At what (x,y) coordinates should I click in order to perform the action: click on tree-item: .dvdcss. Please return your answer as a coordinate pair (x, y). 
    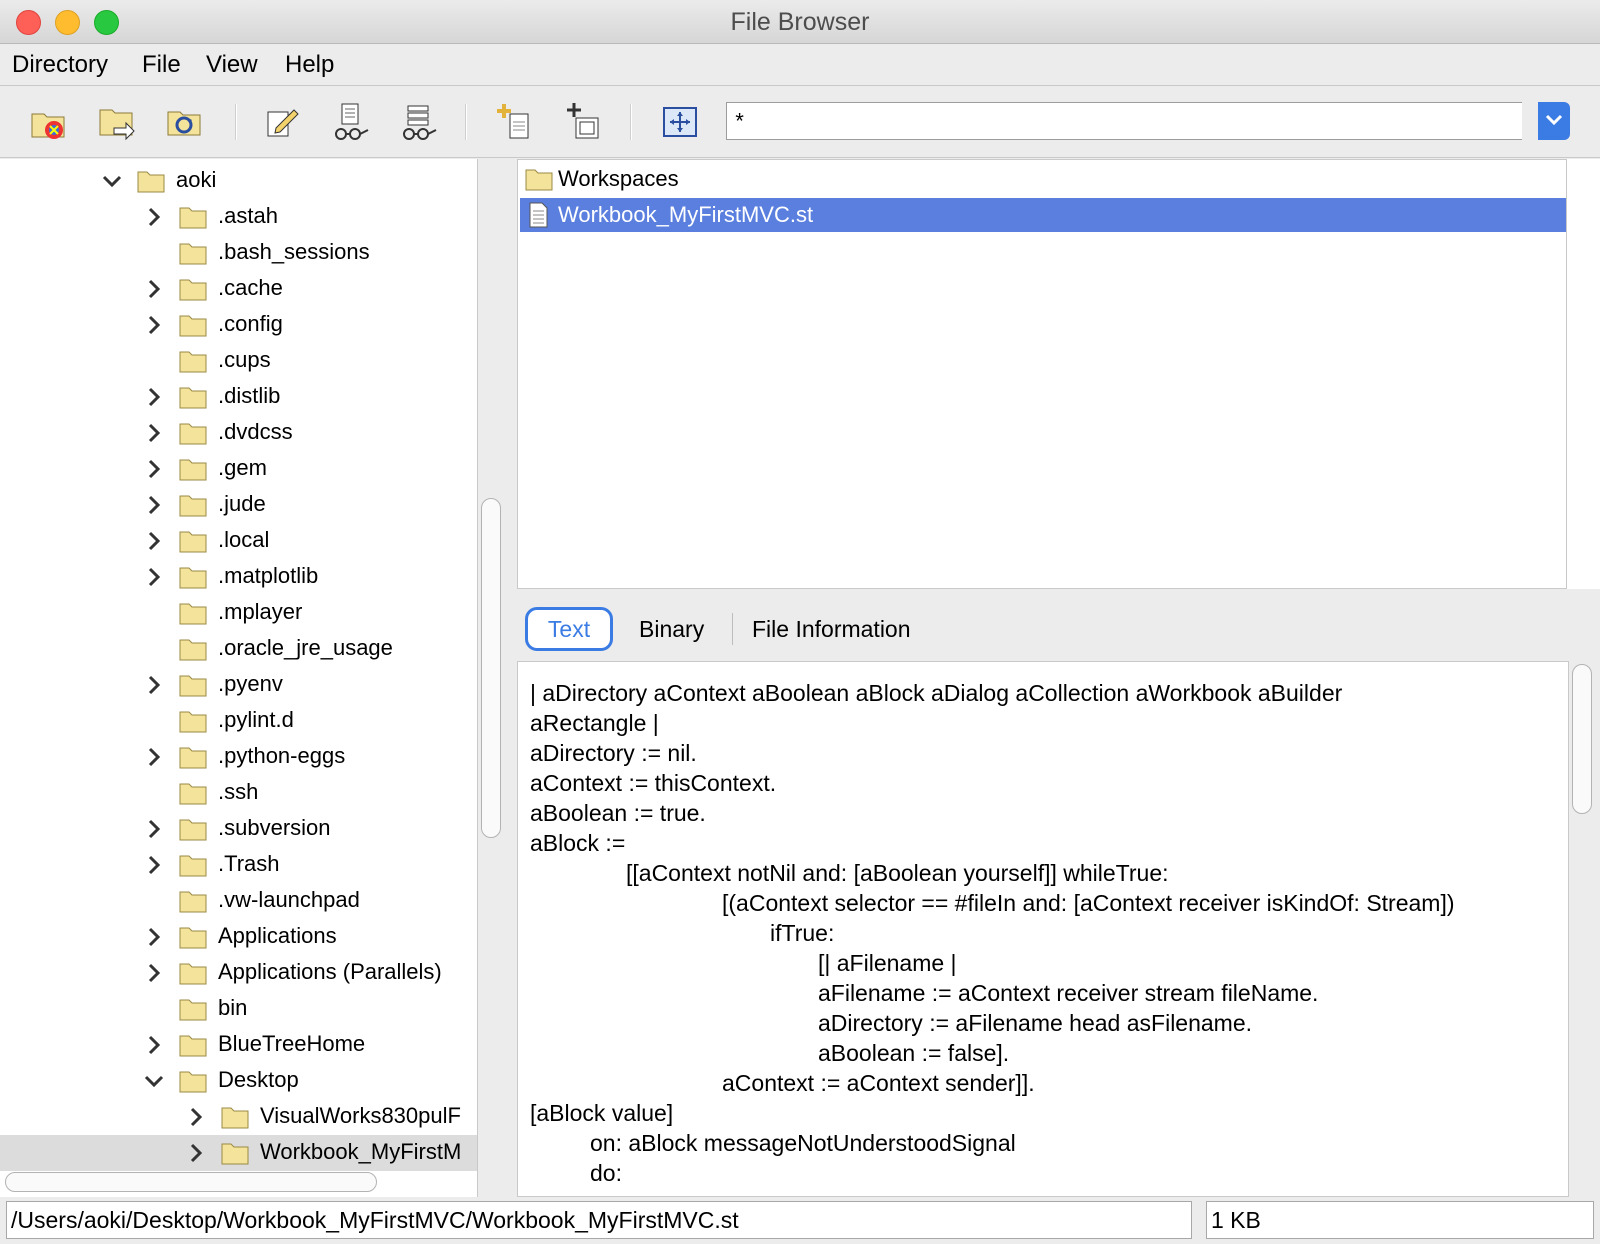
    Looking at the image, I should click on (238, 433).